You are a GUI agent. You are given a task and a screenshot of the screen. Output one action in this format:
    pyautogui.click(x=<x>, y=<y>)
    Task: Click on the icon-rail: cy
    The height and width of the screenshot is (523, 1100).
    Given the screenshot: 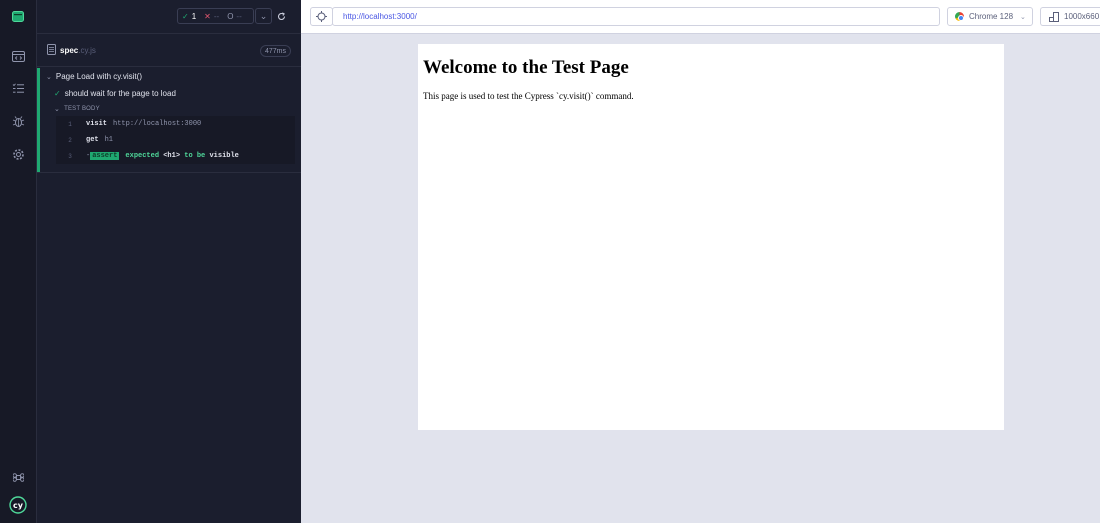 What is the action you would take?
    pyautogui.click(x=18, y=261)
    